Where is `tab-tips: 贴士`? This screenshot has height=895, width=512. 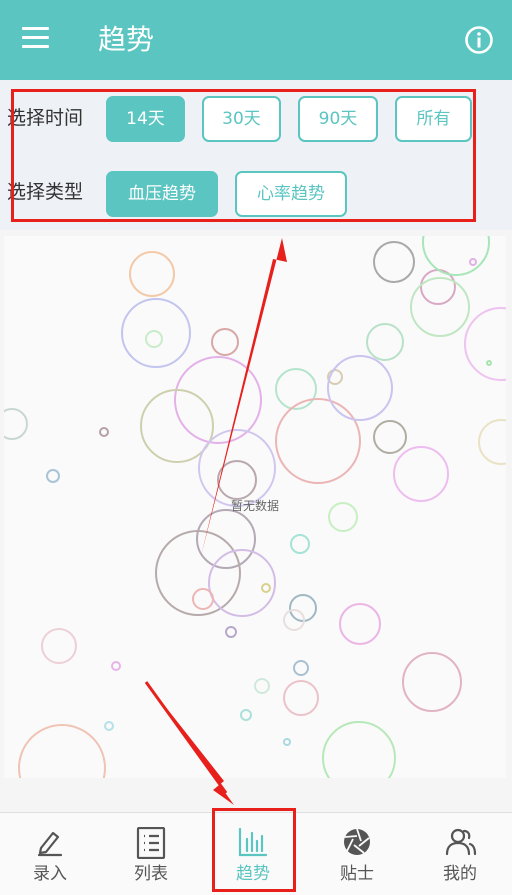 tab-tips: 贴士 is located at coordinates (357, 854).